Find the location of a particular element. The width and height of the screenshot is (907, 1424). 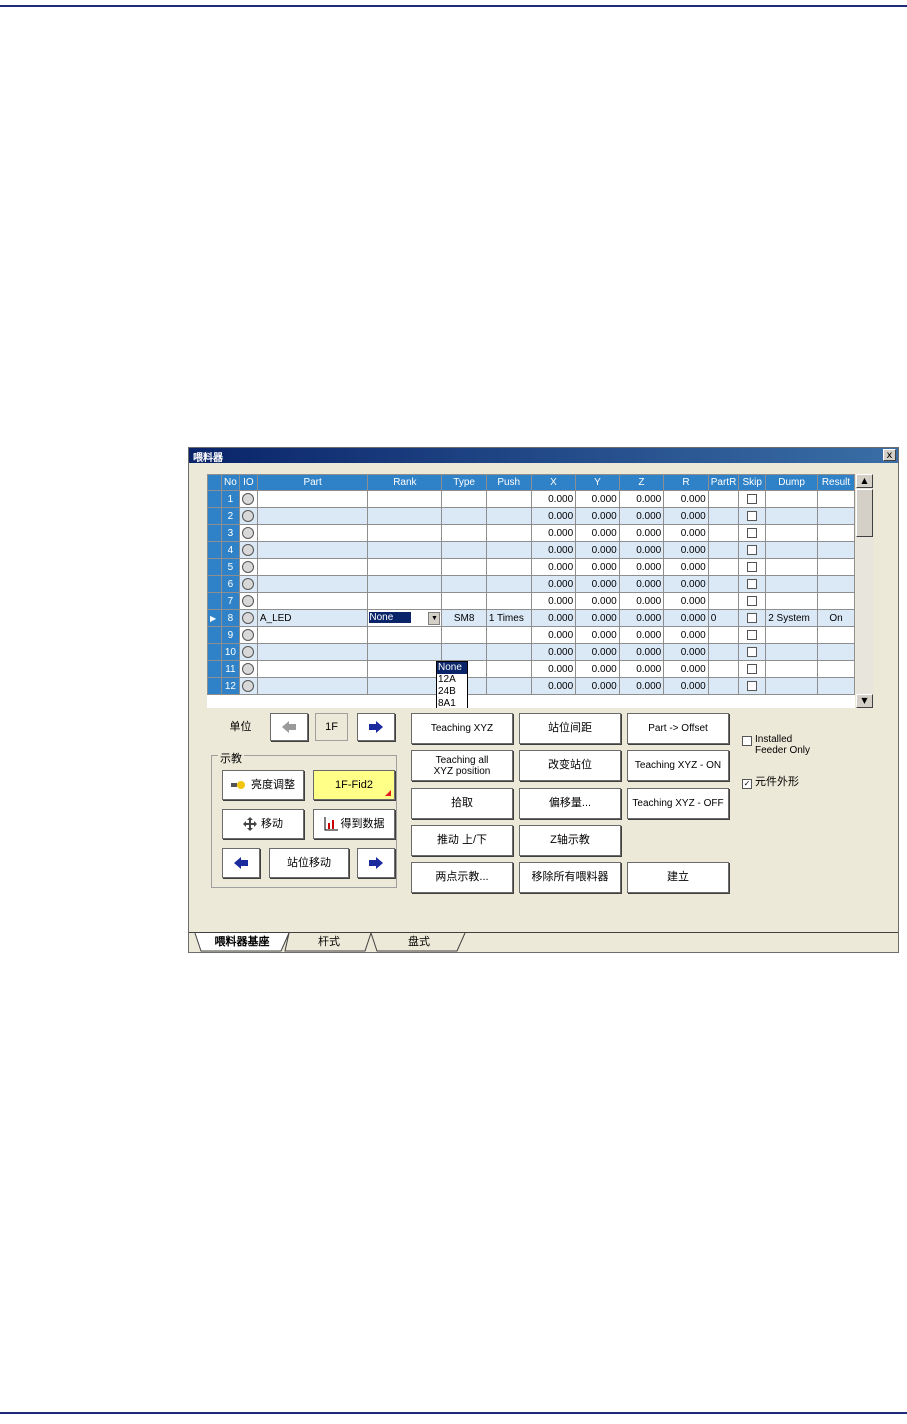

column-header: Y is located at coordinates (597, 482).